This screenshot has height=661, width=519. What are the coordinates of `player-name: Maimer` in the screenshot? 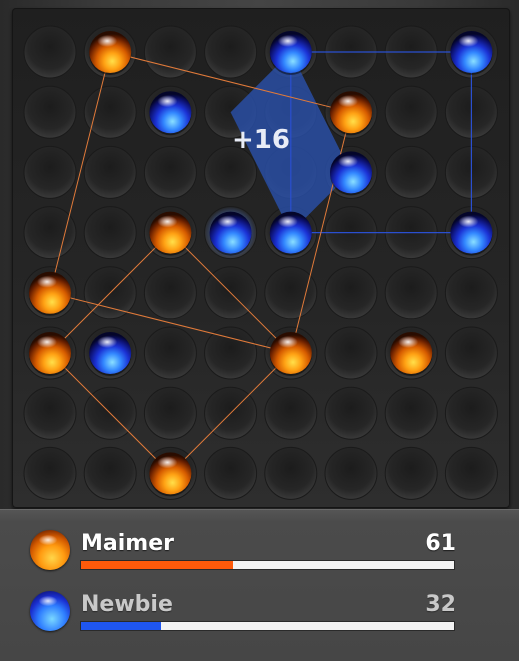 It's located at (127, 543).